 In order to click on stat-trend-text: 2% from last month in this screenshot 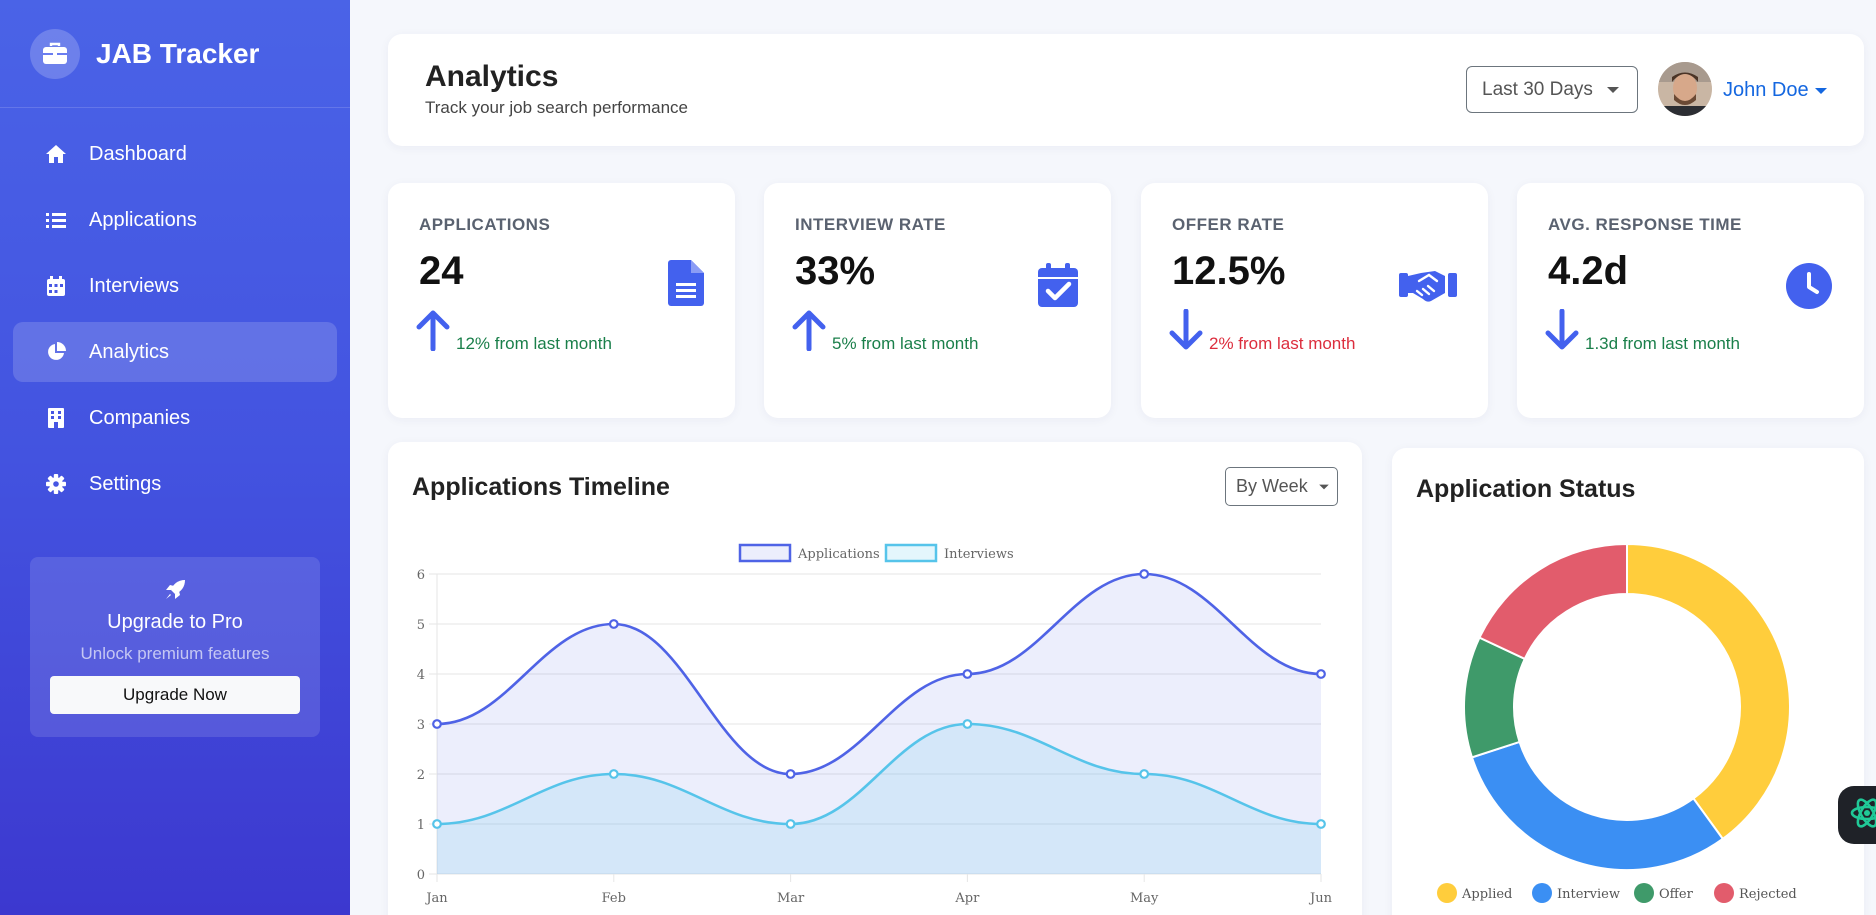, I will do `click(1282, 343)`.